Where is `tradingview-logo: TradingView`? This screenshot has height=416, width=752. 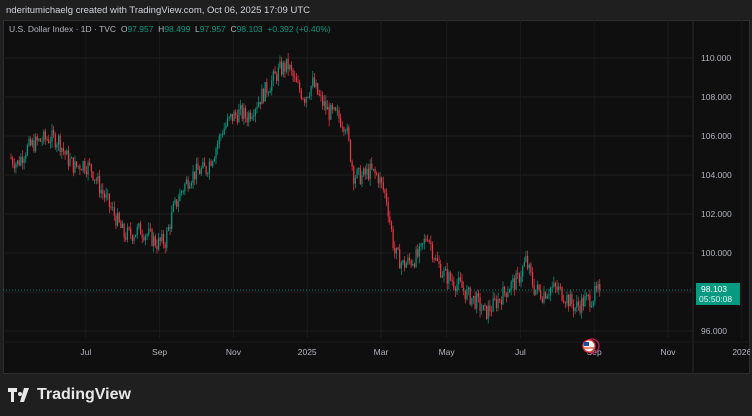
tradingview-logo: TradingView is located at coordinates (69, 395).